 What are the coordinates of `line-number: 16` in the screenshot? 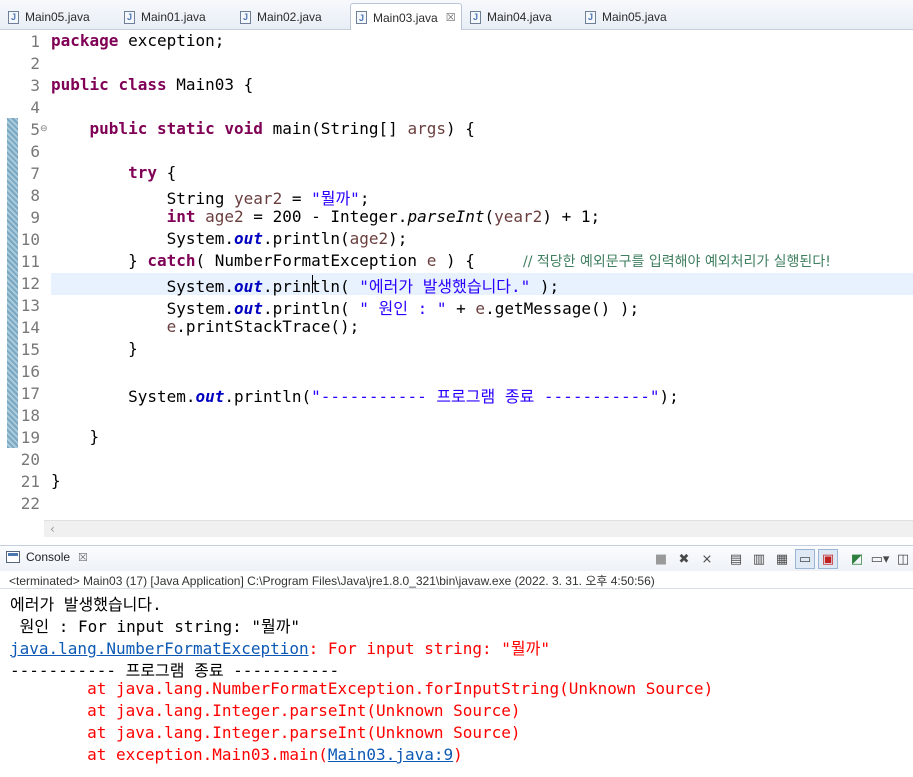 It's located at (30, 371).